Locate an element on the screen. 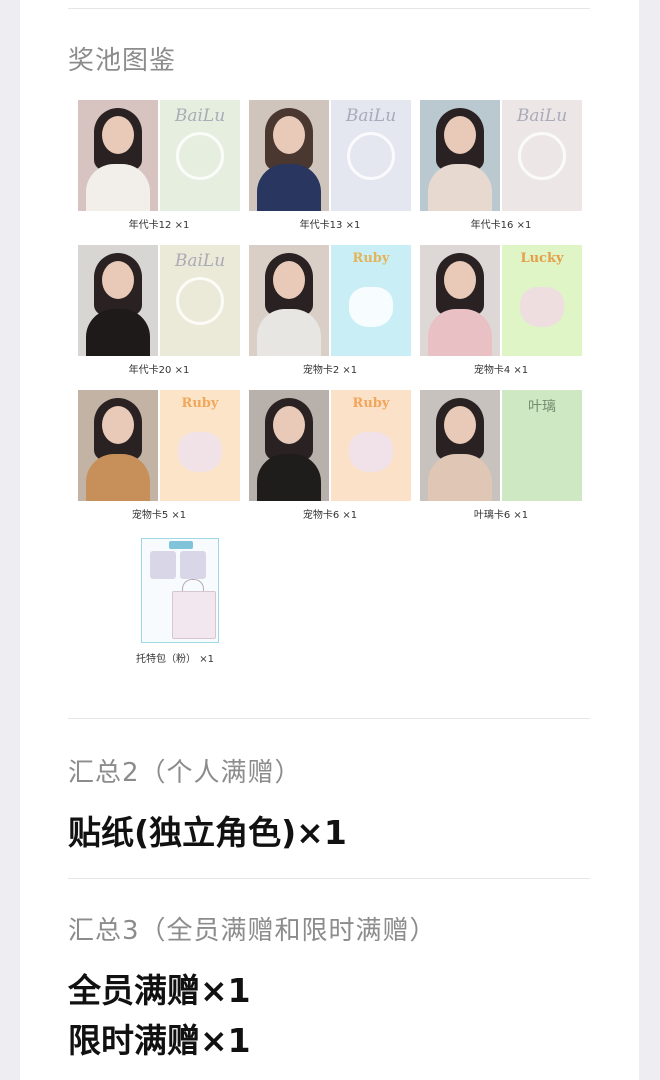 This screenshot has height=1080, width=660. prize-caption: 宠物卡2 ×1 is located at coordinates (330, 370).